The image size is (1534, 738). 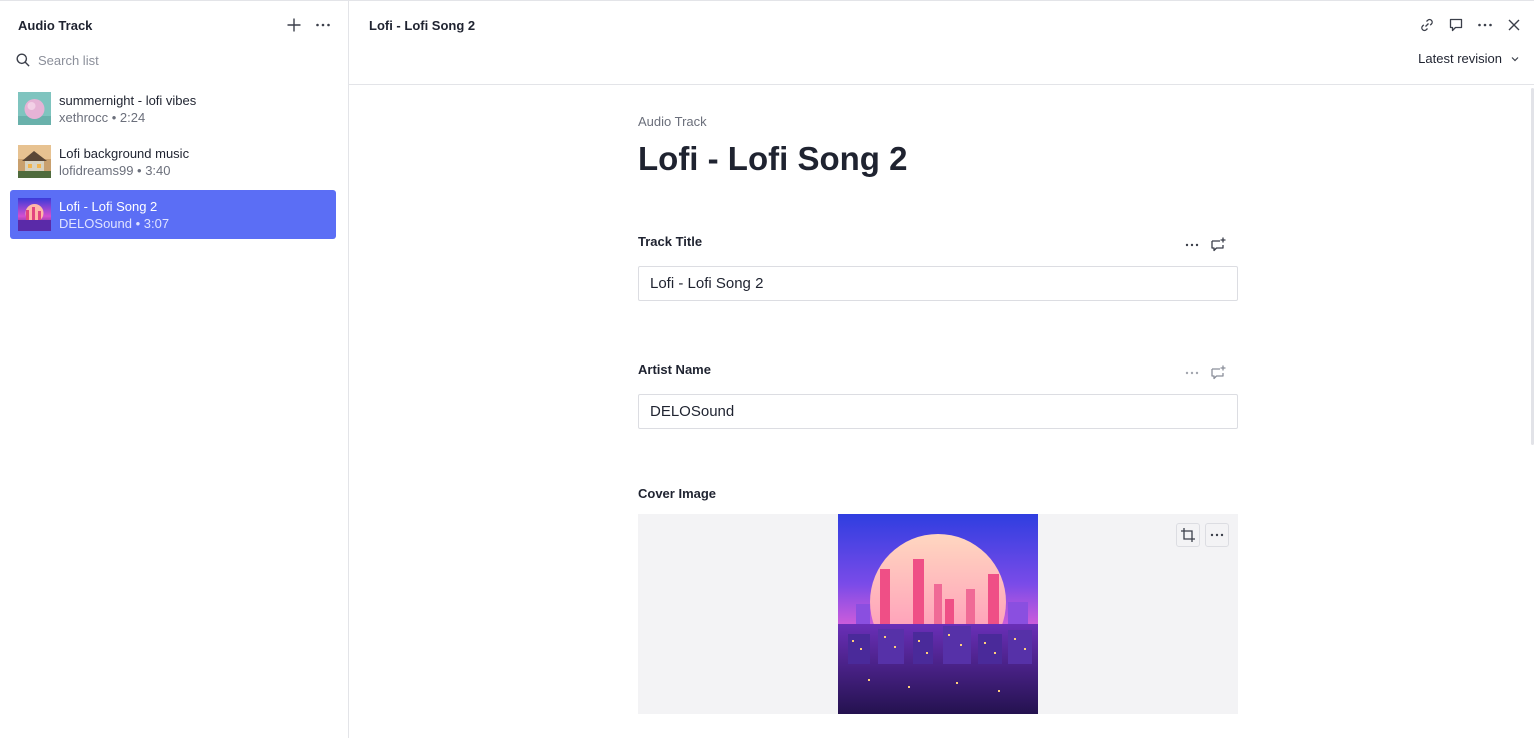 I want to click on document-menu-button, so click(x=1485, y=25).